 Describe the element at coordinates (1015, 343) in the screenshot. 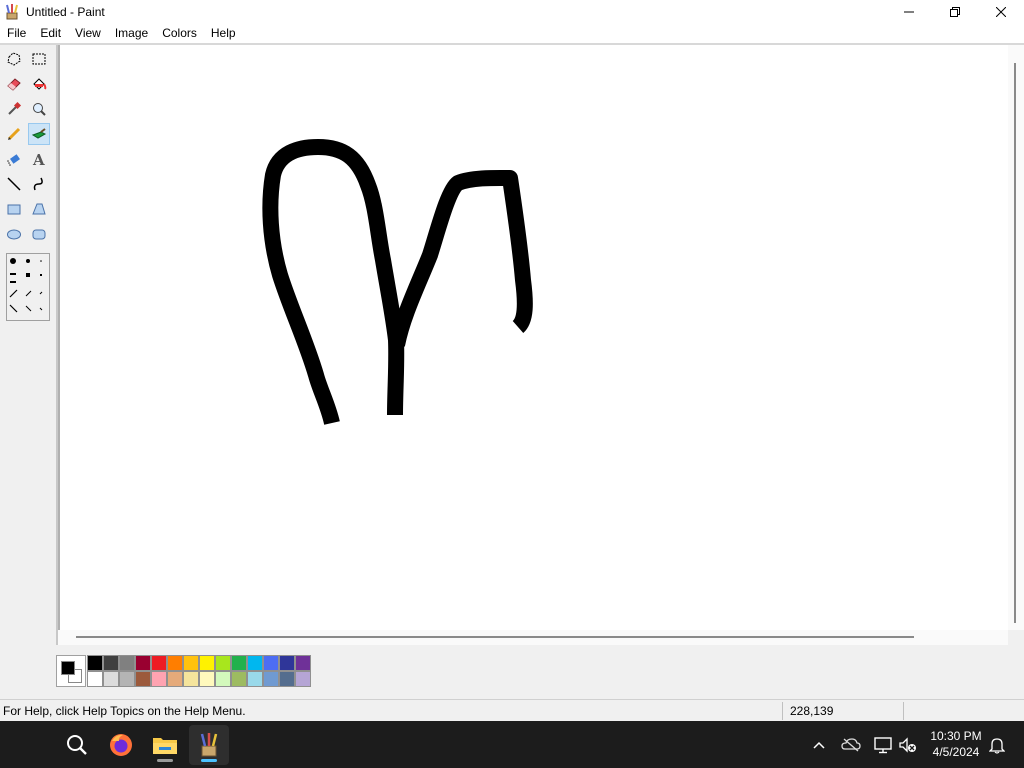

I see `vertical-scroll-thumb` at that location.